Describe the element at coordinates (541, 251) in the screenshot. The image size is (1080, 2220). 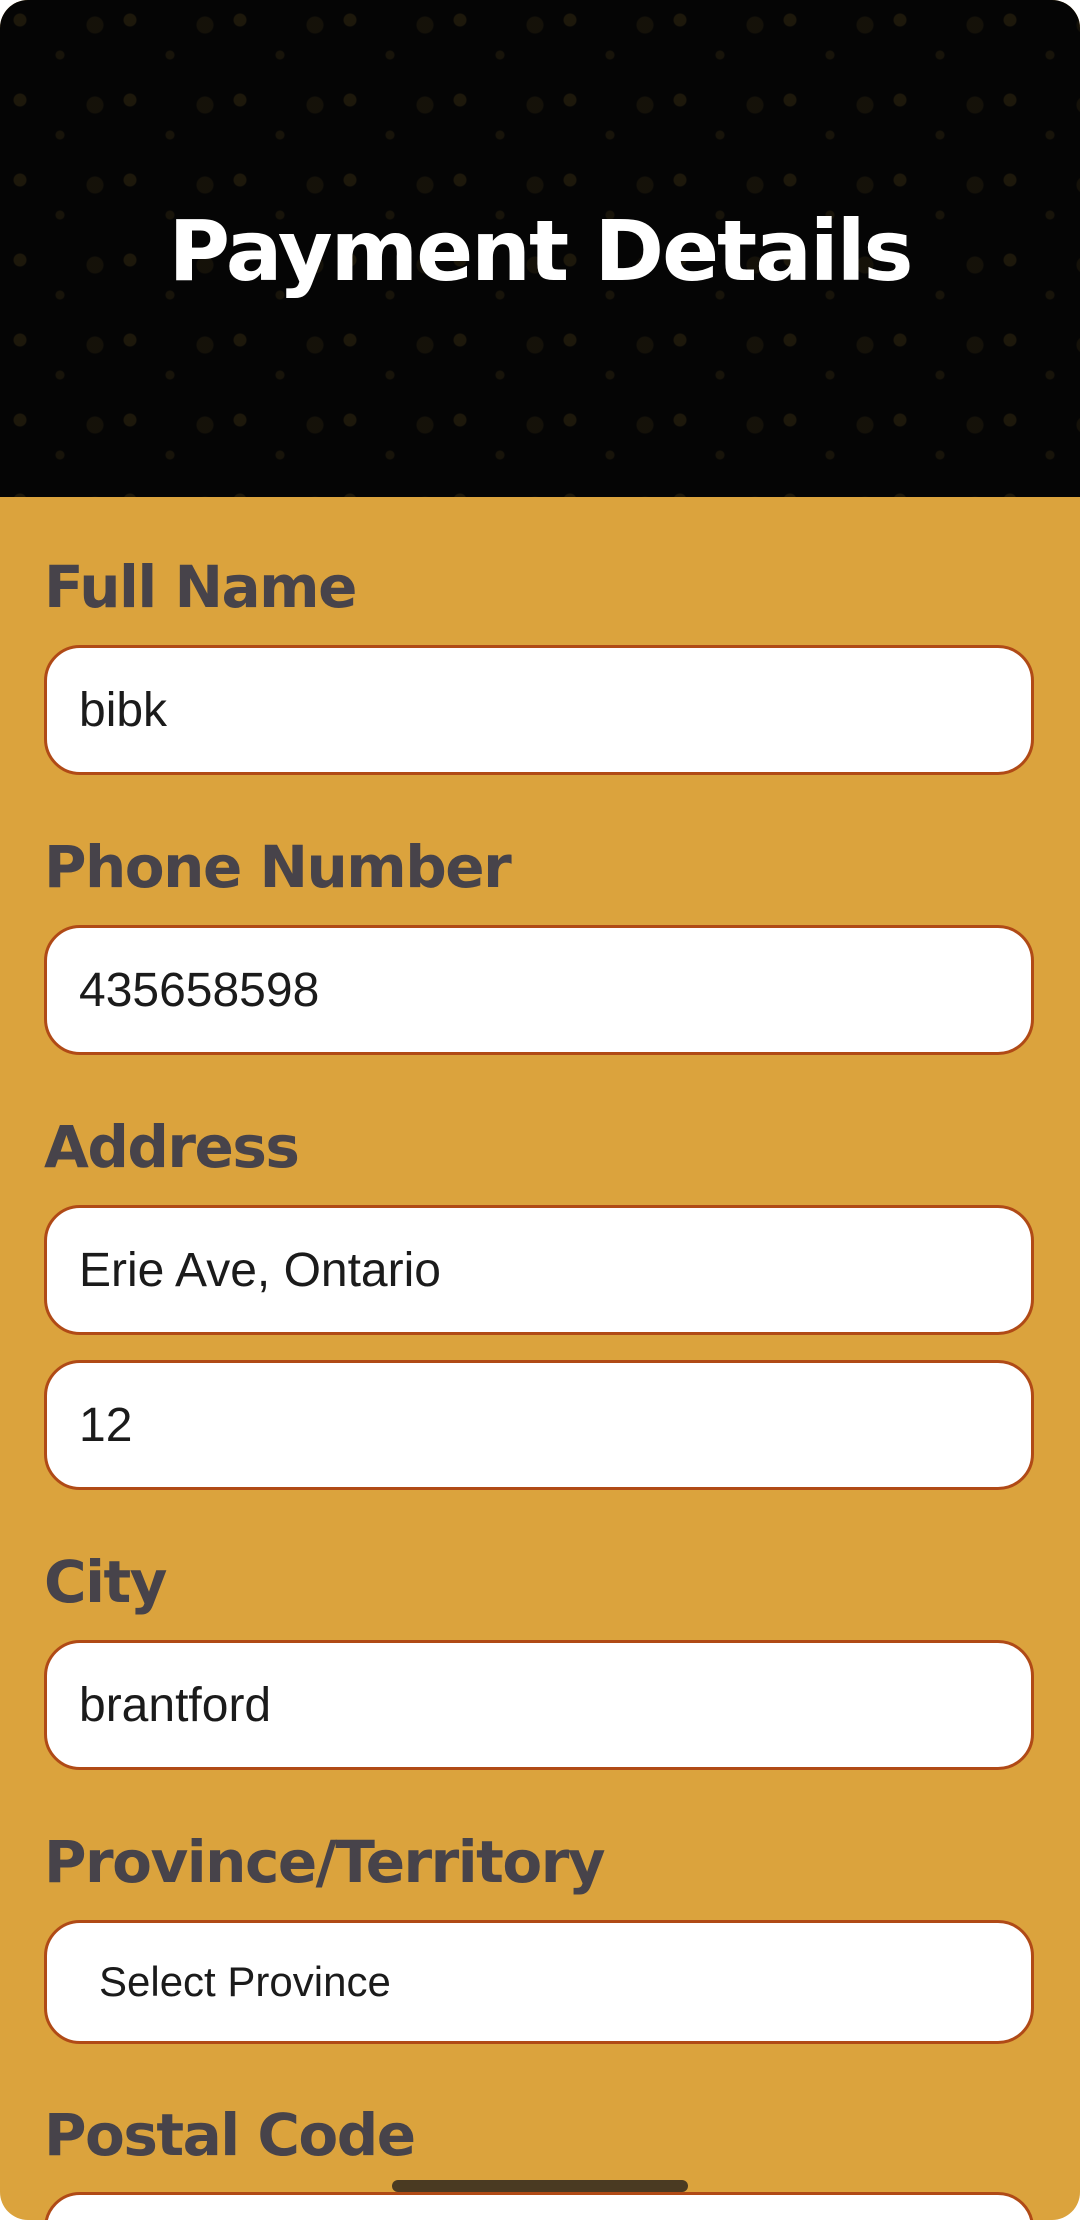
I see `page-title: Payment Details` at that location.